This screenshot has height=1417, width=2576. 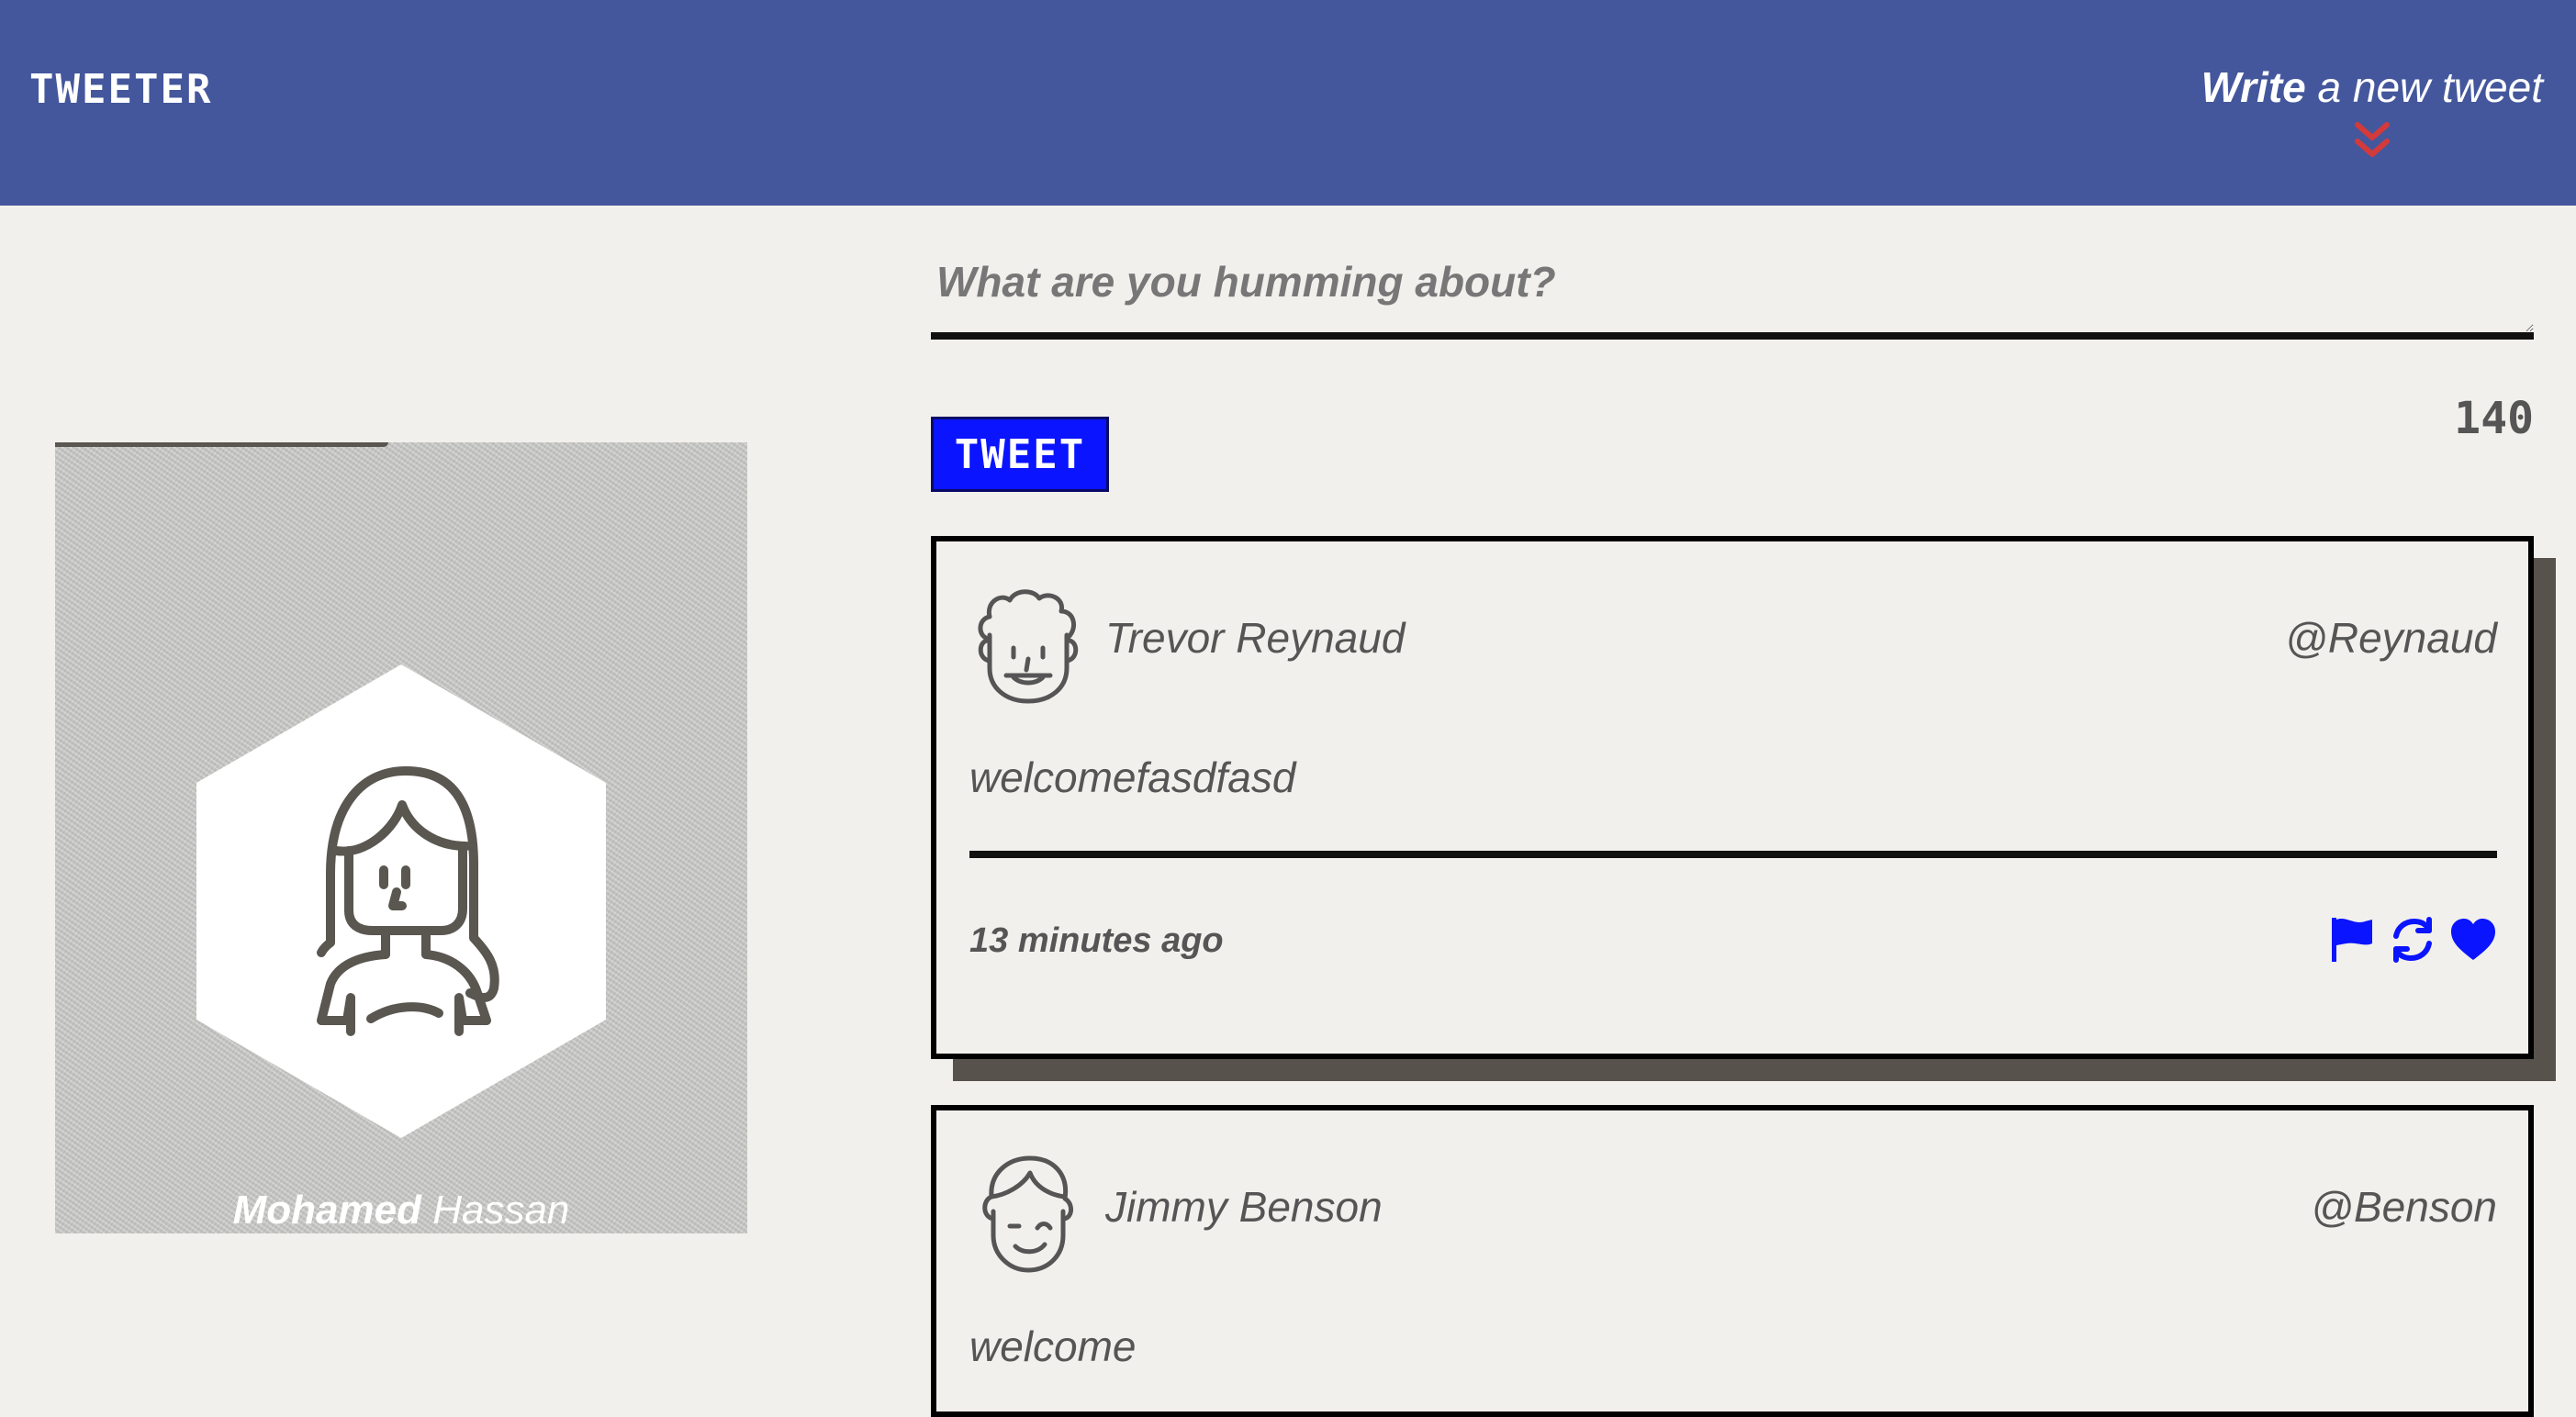 What do you see at coordinates (1053, 1346) in the screenshot?
I see `tweet-content: welcome` at bounding box center [1053, 1346].